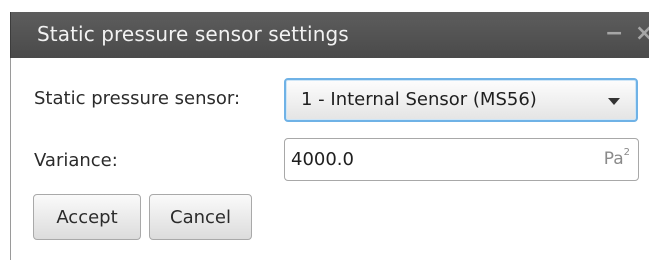 The height and width of the screenshot is (260, 649). Describe the element at coordinates (419, 99) in the screenshot. I see `sensor-selected-value: 1 - Internal Sensor (MS56)` at that location.